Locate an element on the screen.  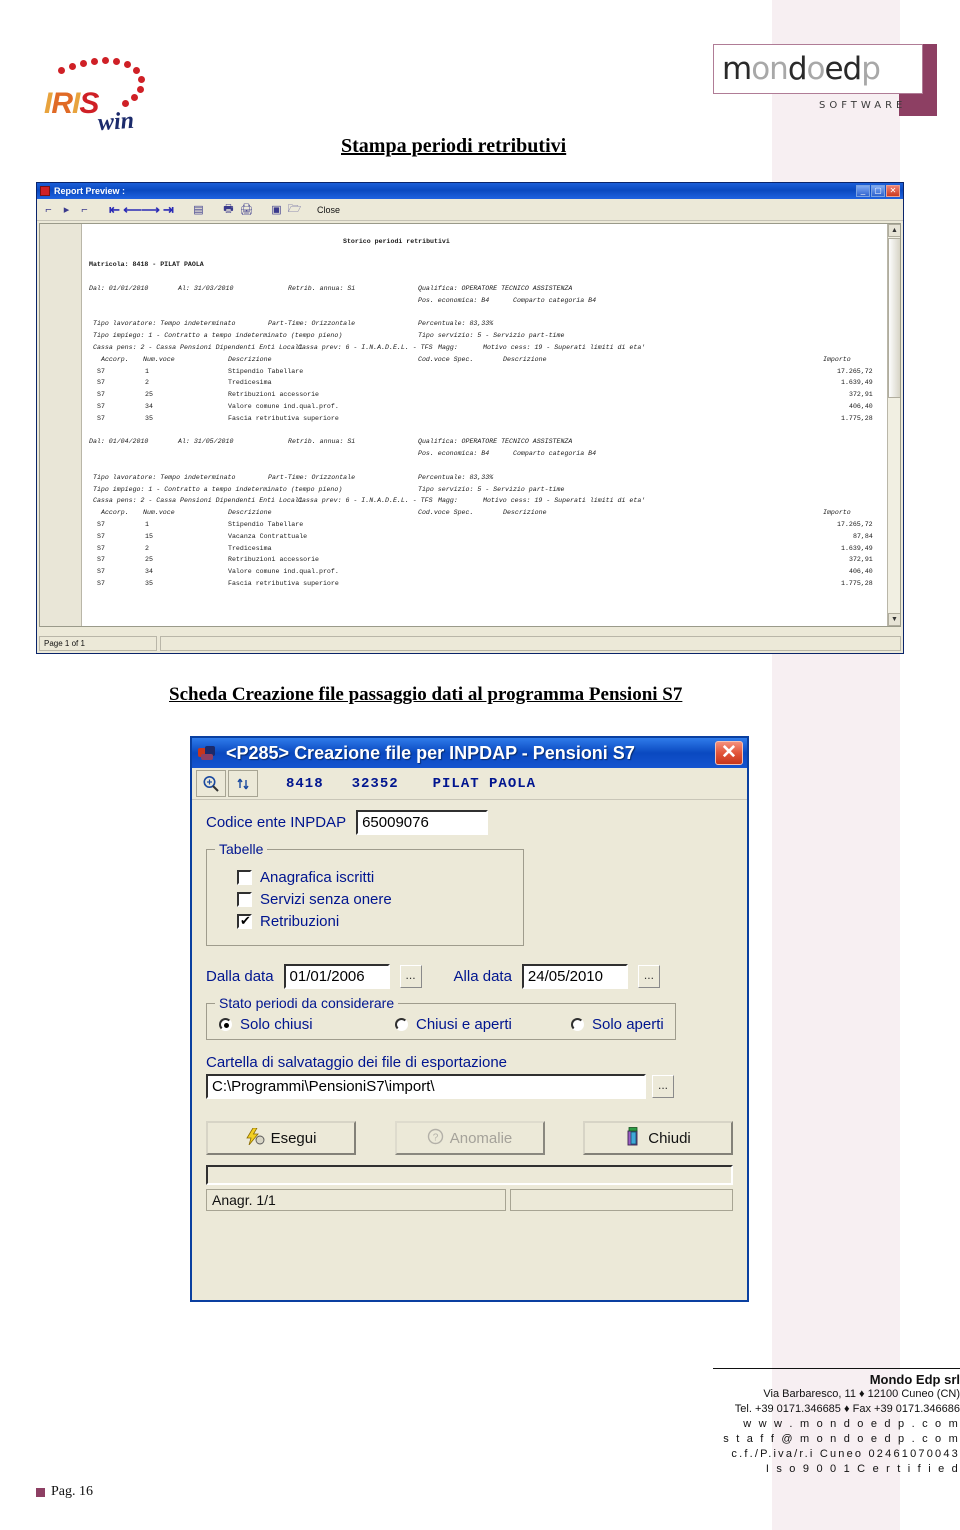
refresh-icon is located at coordinates (243, 783).